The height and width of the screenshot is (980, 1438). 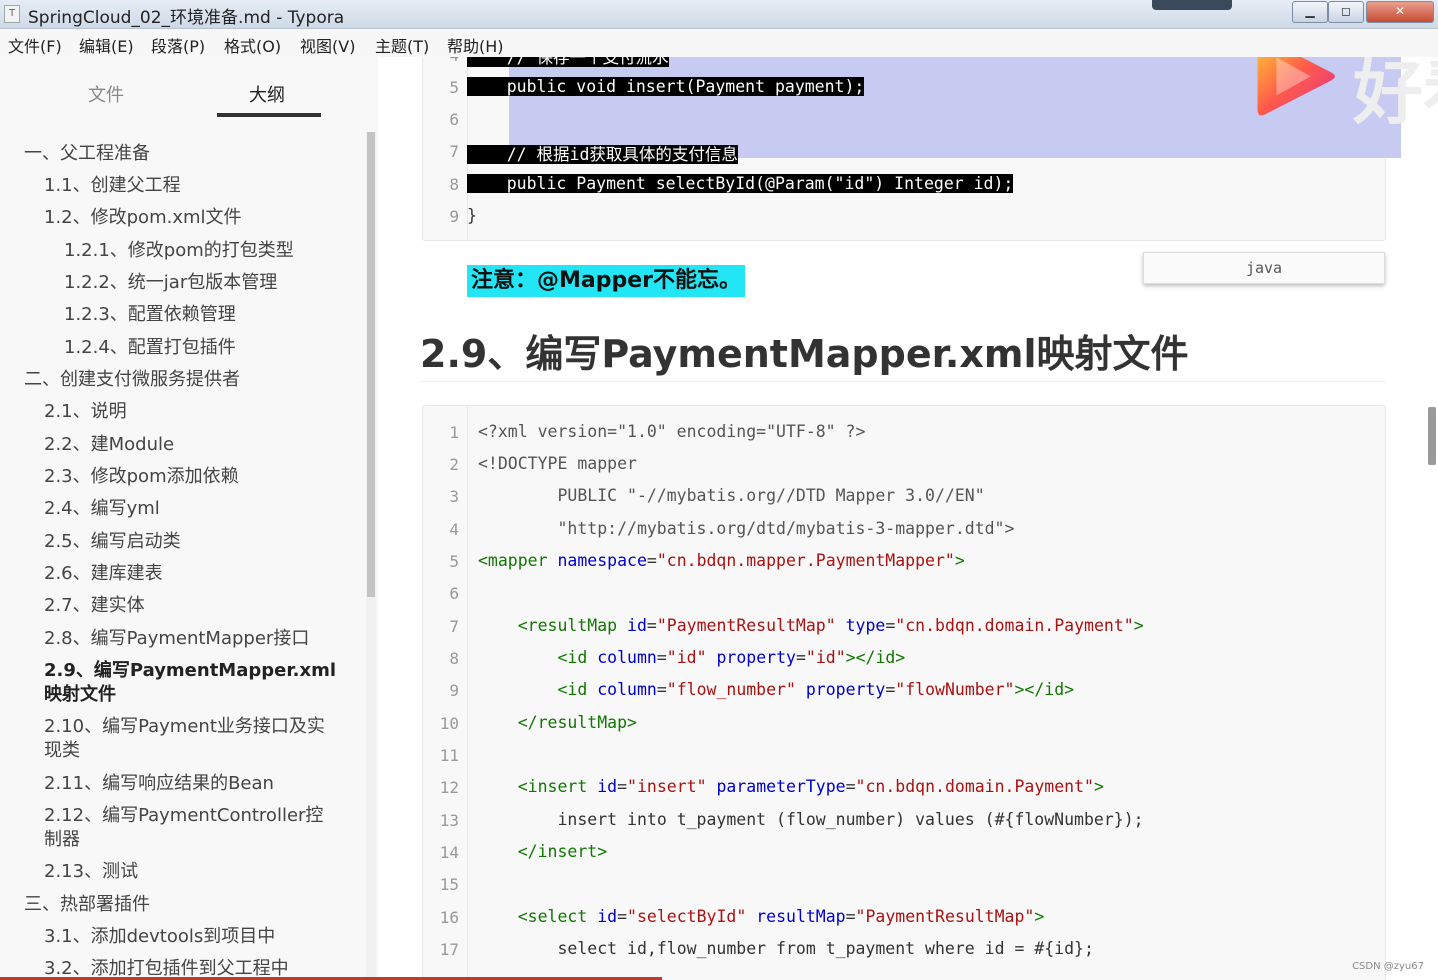 What do you see at coordinates (106, 45) in the screenshot?
I see `menu-edit: 编辑(E)` at bounding box center [106, 45].